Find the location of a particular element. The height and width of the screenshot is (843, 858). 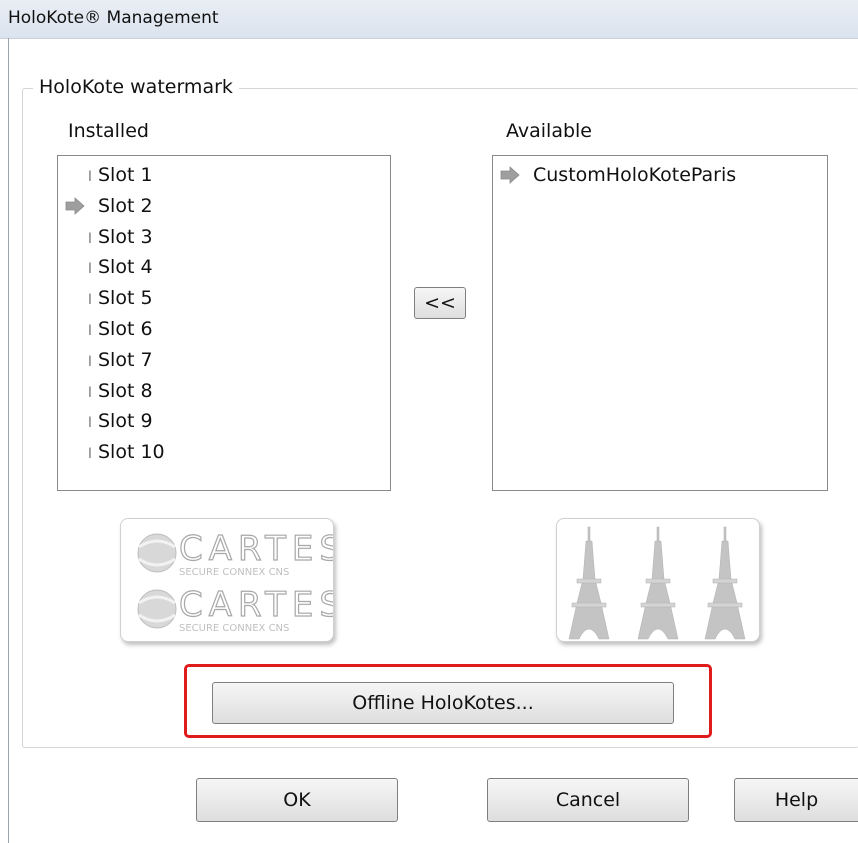

title-bar: HoloKote® Management is located at coordinates (429, 19).